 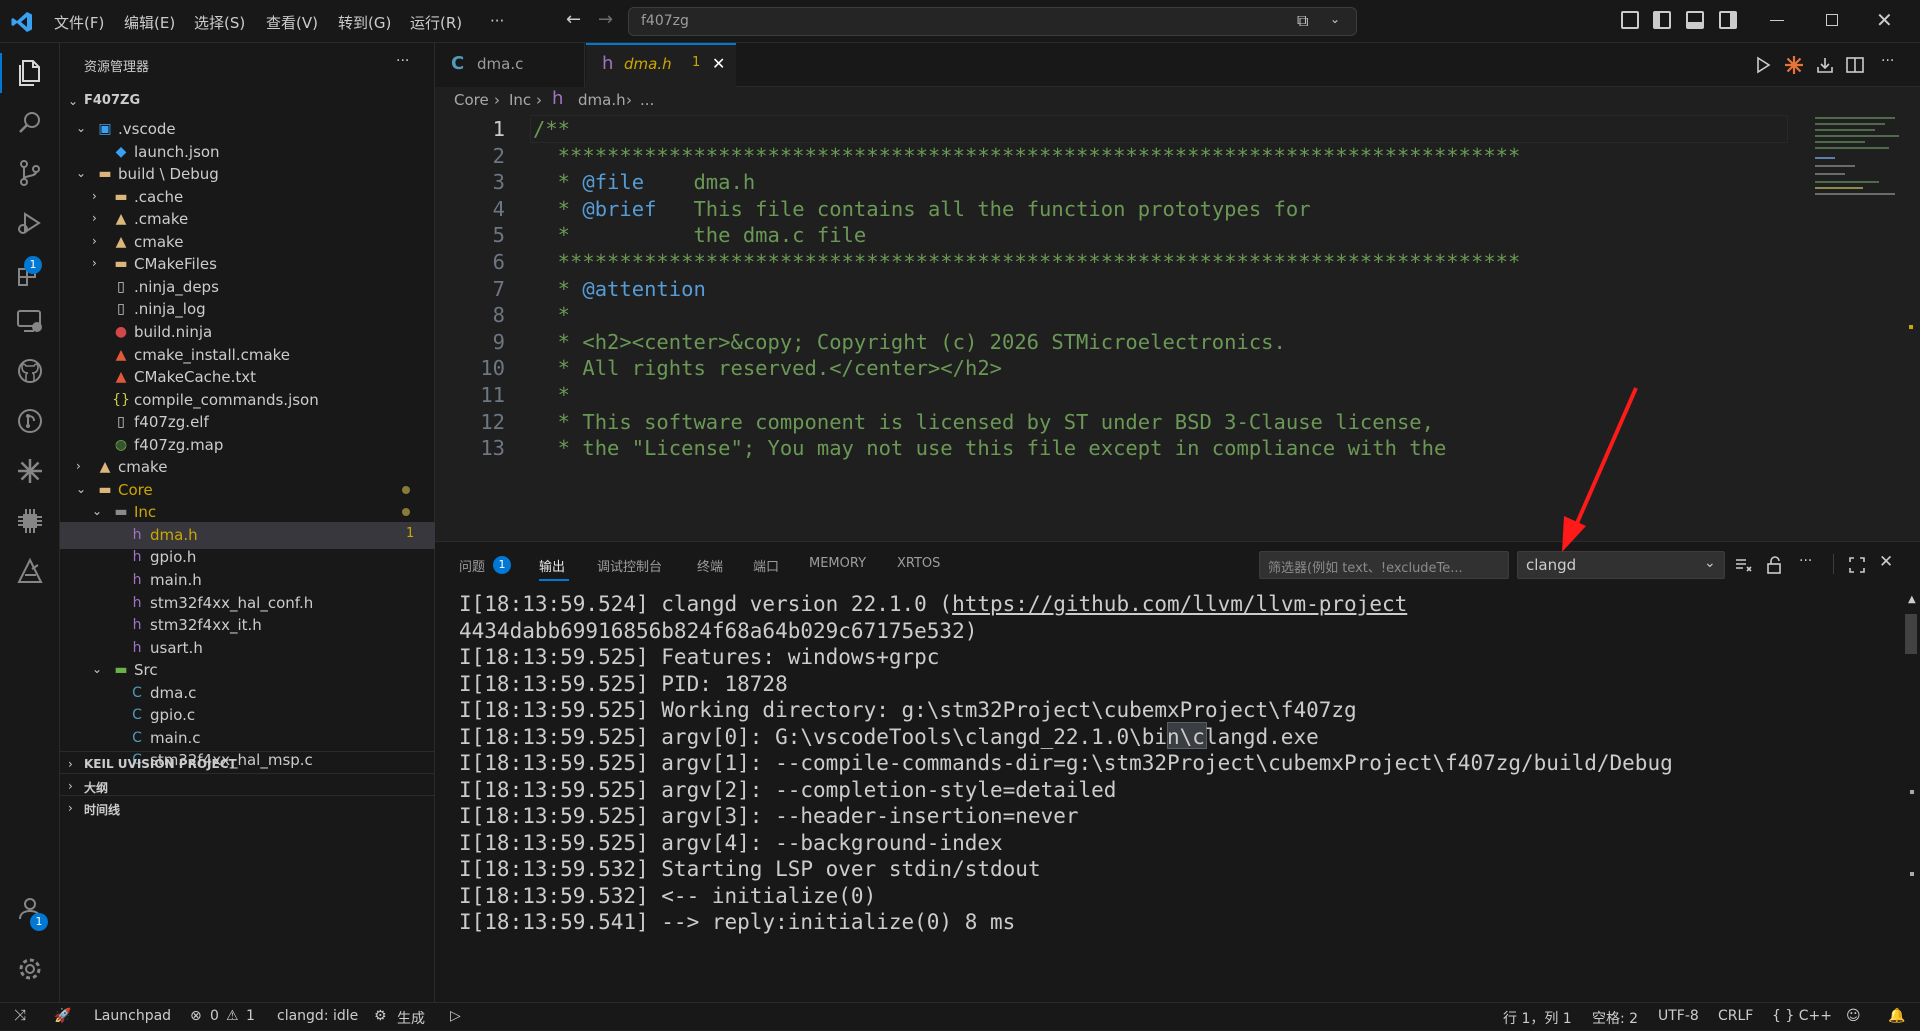 What do you see at coordinates (629, 565) in the screenshot?
I see `panel-tab: 调试控制台` at bounding box center [629, 565].